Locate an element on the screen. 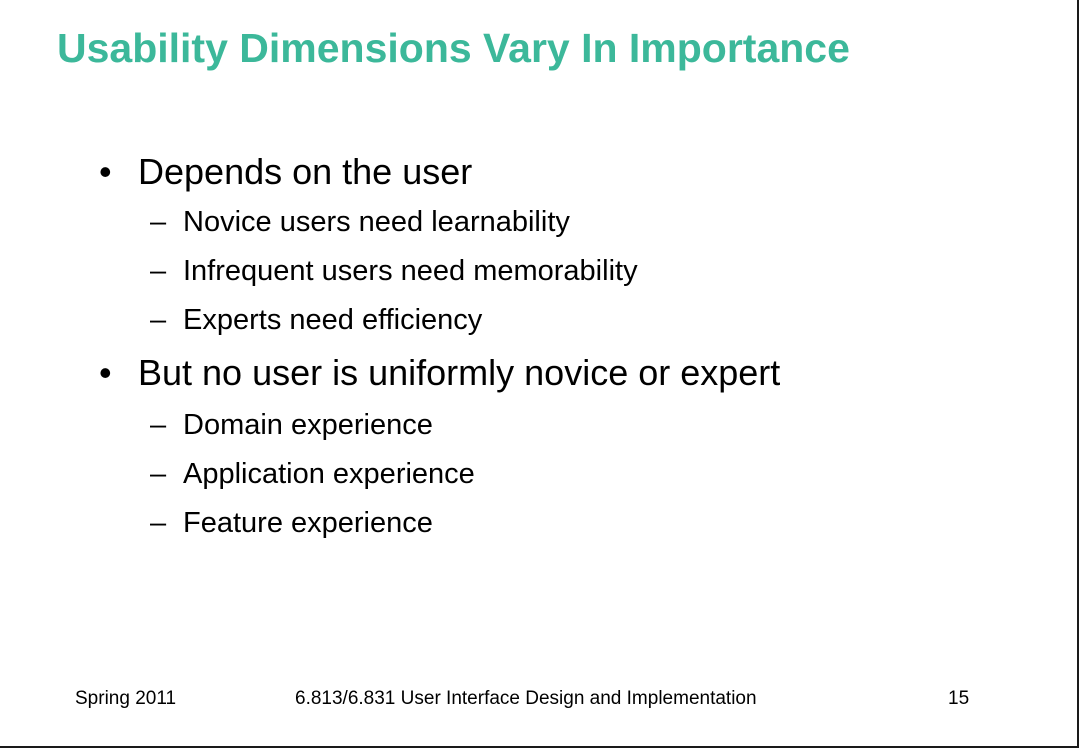 The width and height of the screenshot is (1079, 748). sub-item-text: Feature experience is located at coordinates (308, 523).